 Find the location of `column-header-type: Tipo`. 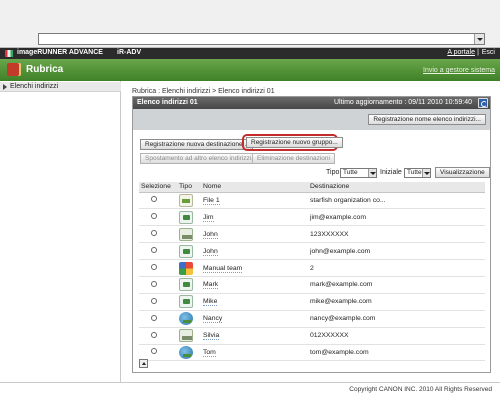

column-header-type: Tipo is located at coordinates (189, 187).